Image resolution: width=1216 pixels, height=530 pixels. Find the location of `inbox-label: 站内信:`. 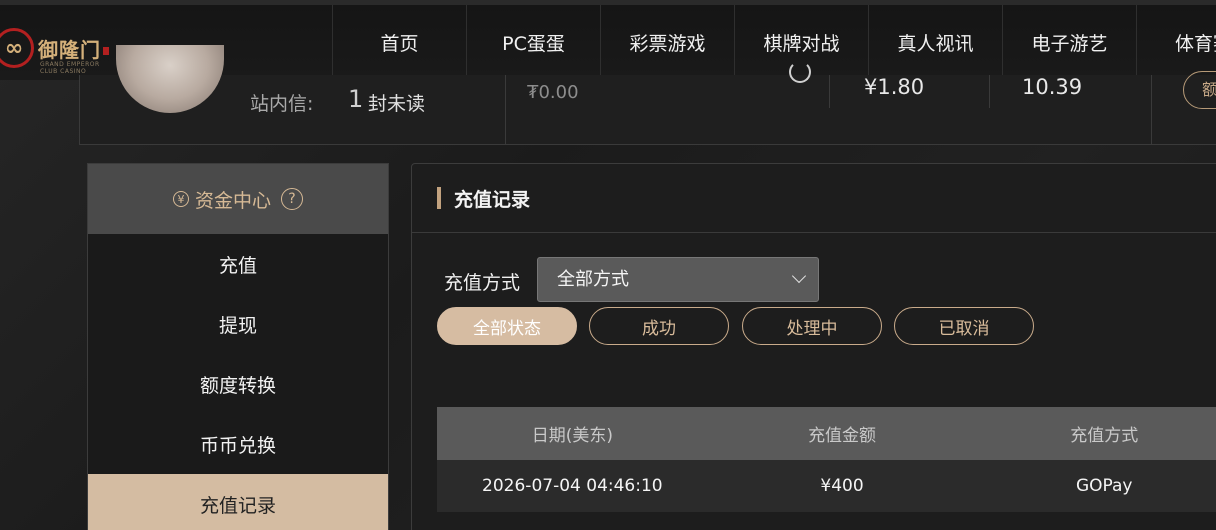

inbox-label: 站内信: is located at coordinates (282, 104).